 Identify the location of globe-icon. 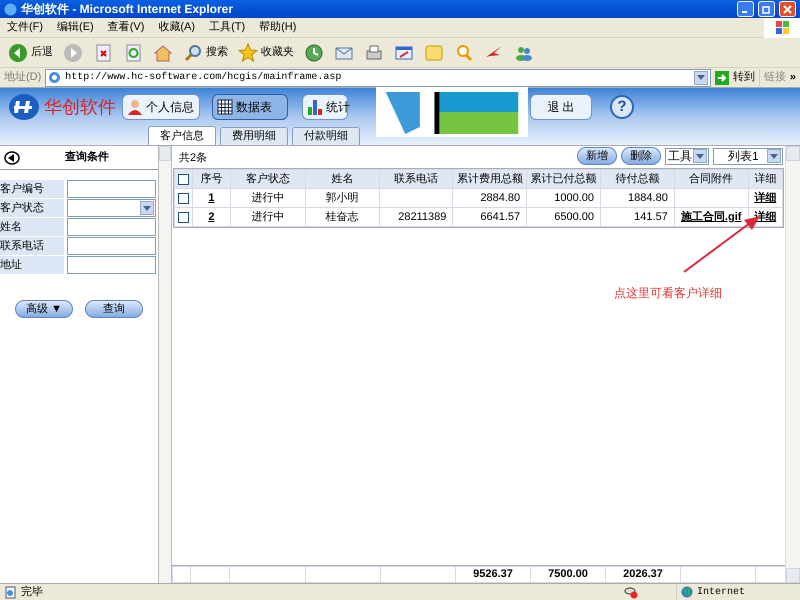
(687, 592).